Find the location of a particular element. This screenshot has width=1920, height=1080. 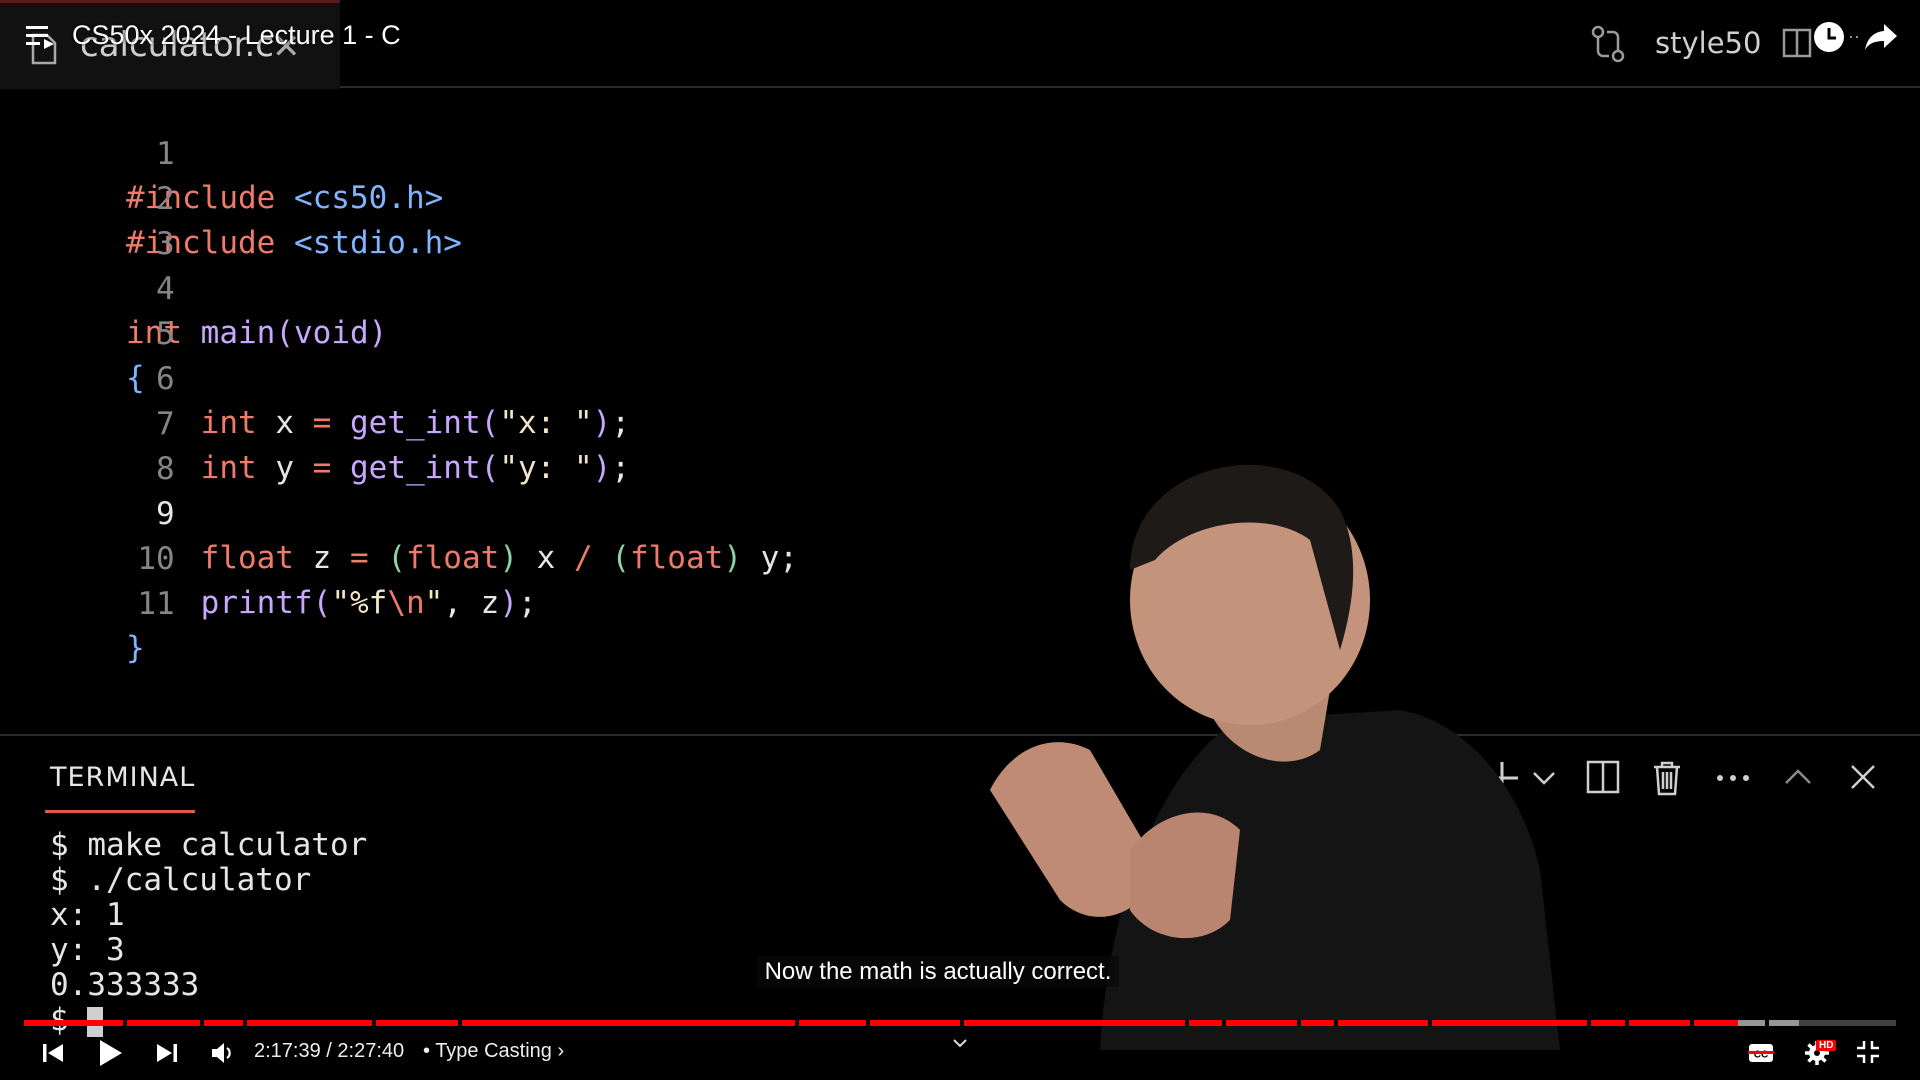

play-icon is located at coordinates (111, 1053).